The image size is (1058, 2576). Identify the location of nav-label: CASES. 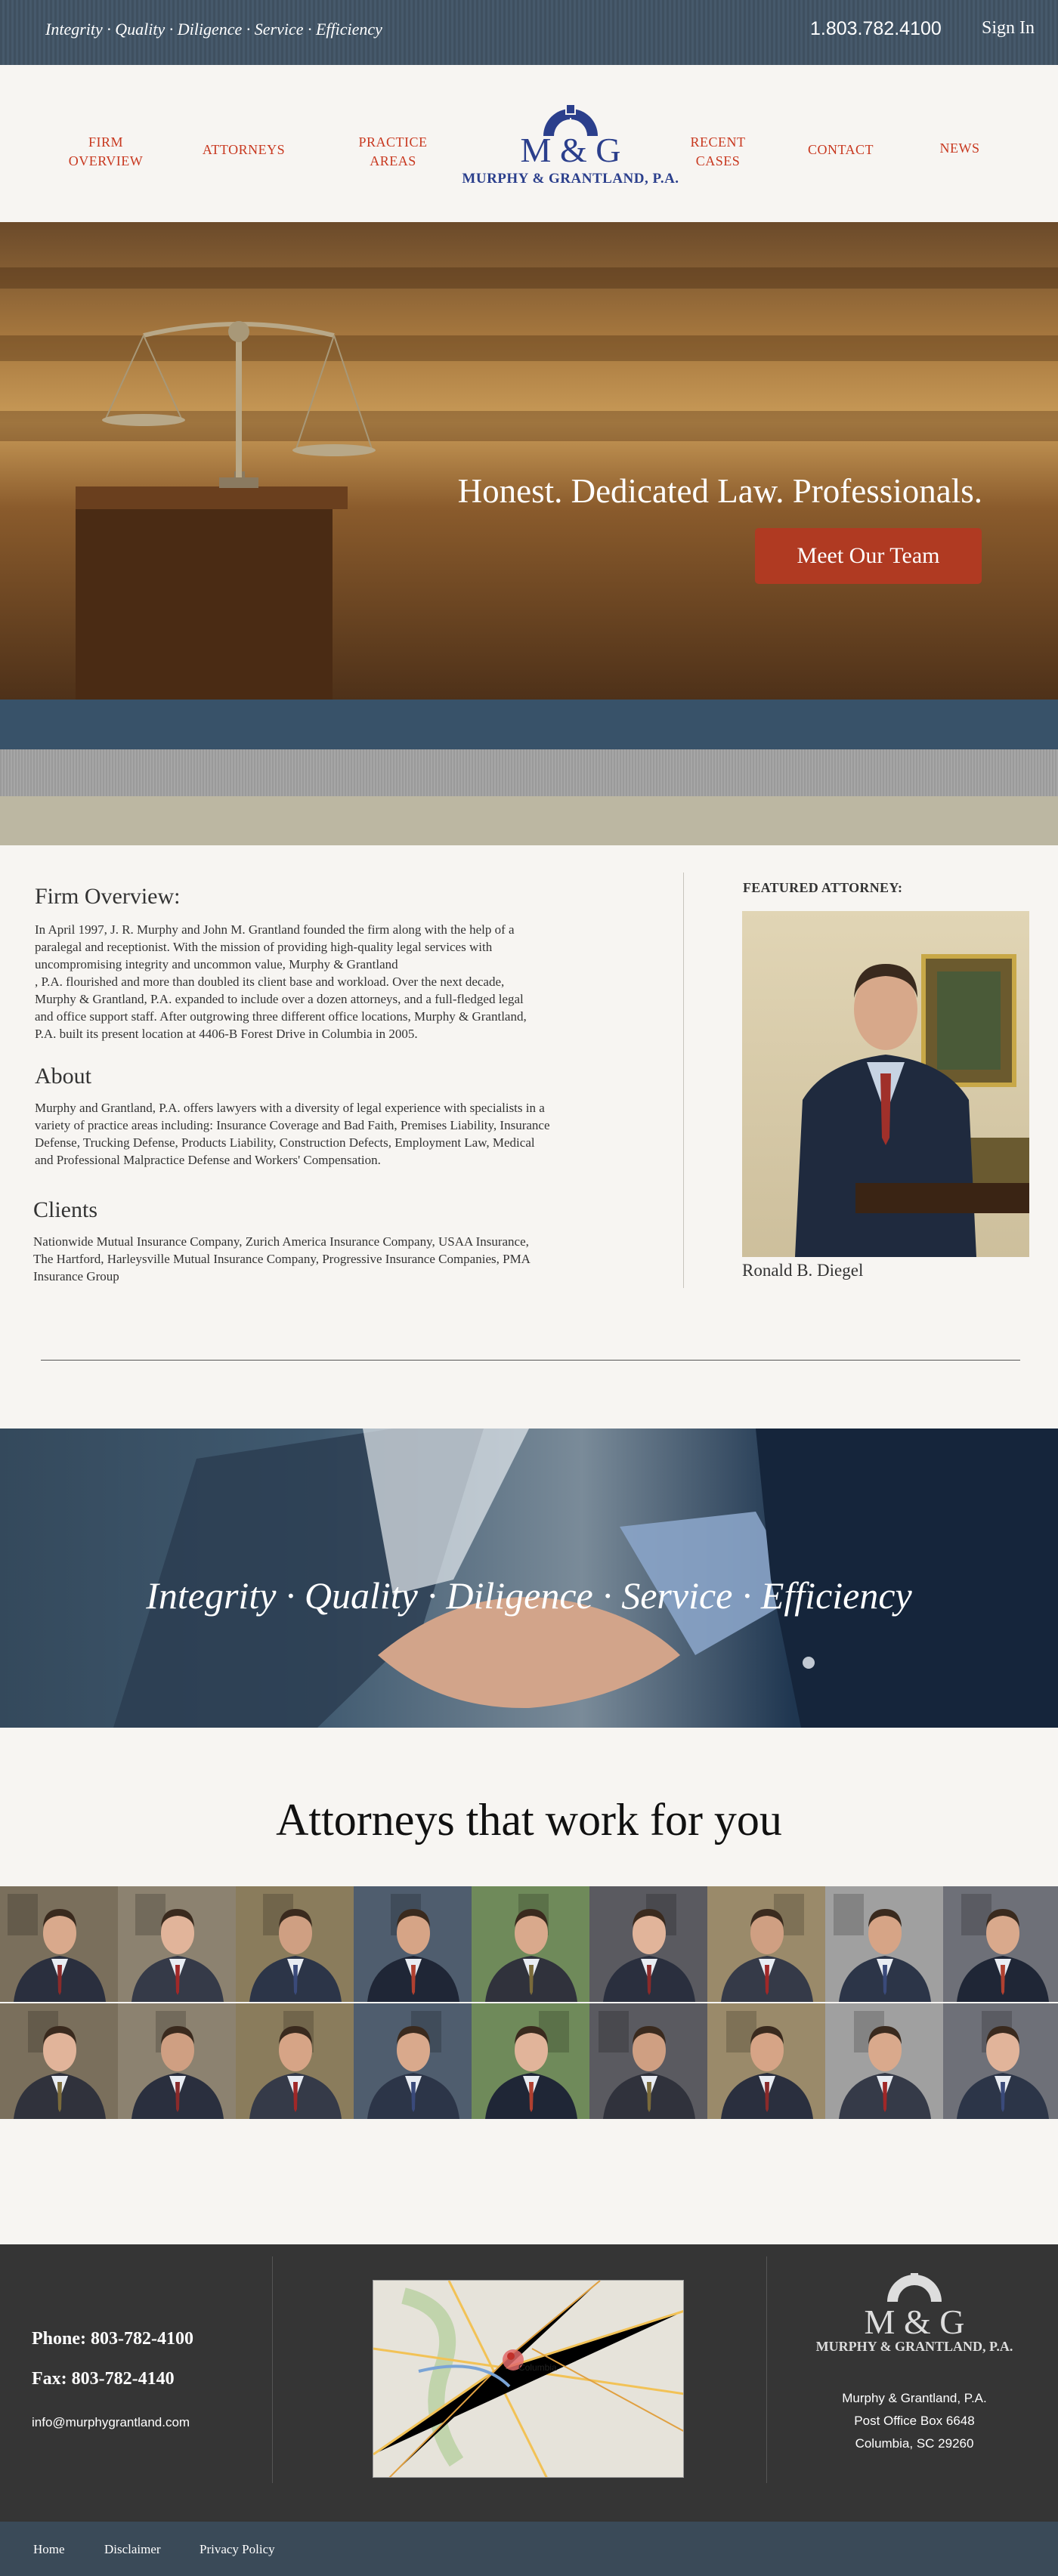
(718, 160).